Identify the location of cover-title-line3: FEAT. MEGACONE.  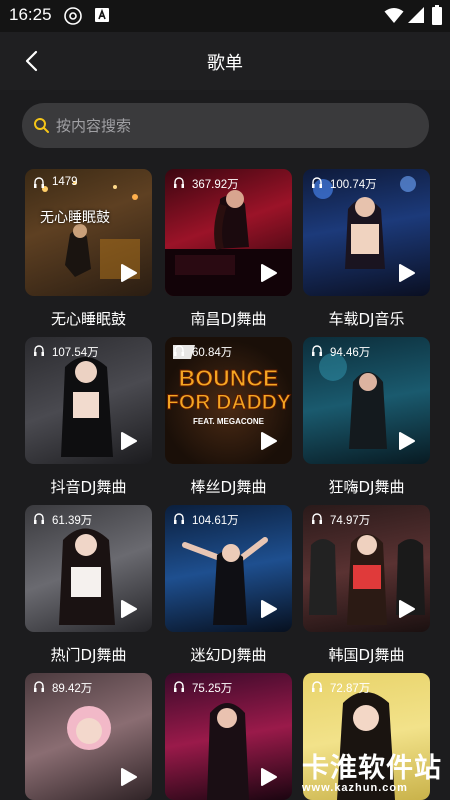
(228, 421).